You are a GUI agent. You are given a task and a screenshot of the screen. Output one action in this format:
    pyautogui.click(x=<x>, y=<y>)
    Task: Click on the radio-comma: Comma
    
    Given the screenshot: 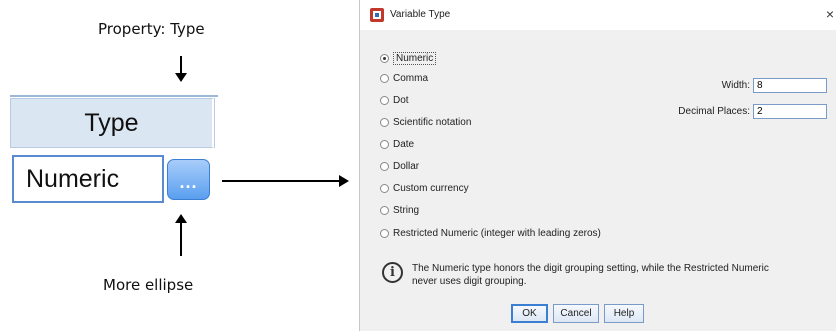 What is the action you would take?
    pyautogui.click(x=404, y=78)
    